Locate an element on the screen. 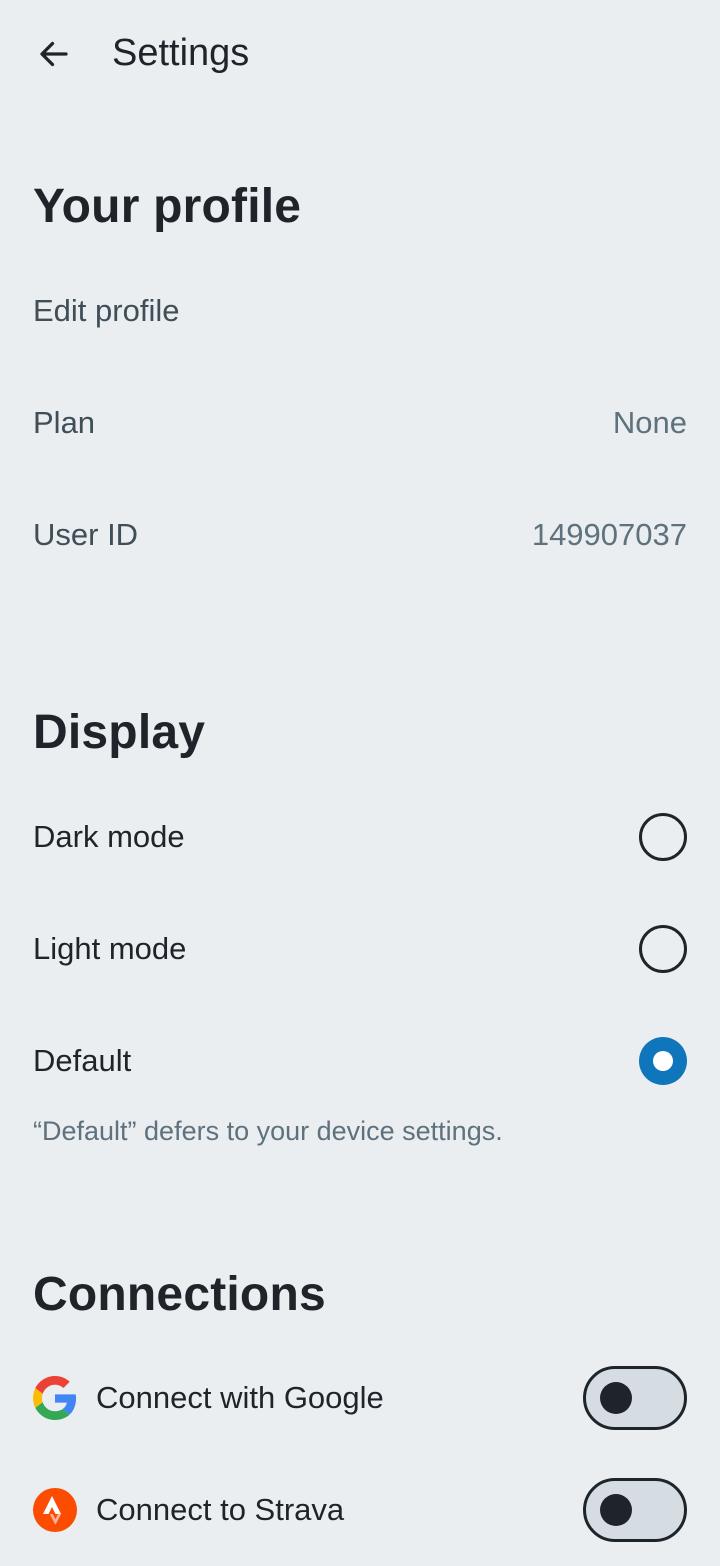  edit-profile-label: Edit profile is located at coordinates (106, 310).